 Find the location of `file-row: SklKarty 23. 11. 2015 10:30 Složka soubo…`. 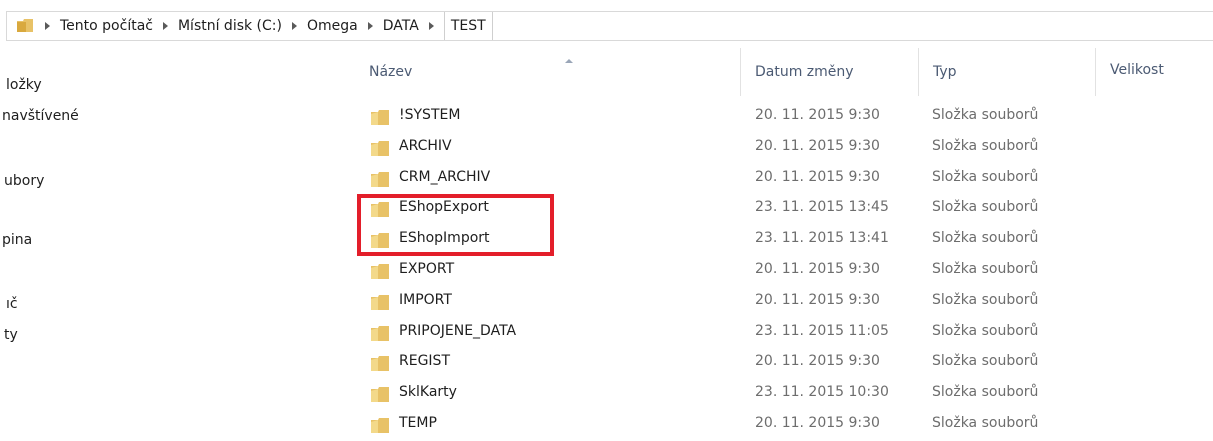

file-row: SklKarty 23. 11. 2015 10:30 Složka soubo… is located at coordinates (784, 394).